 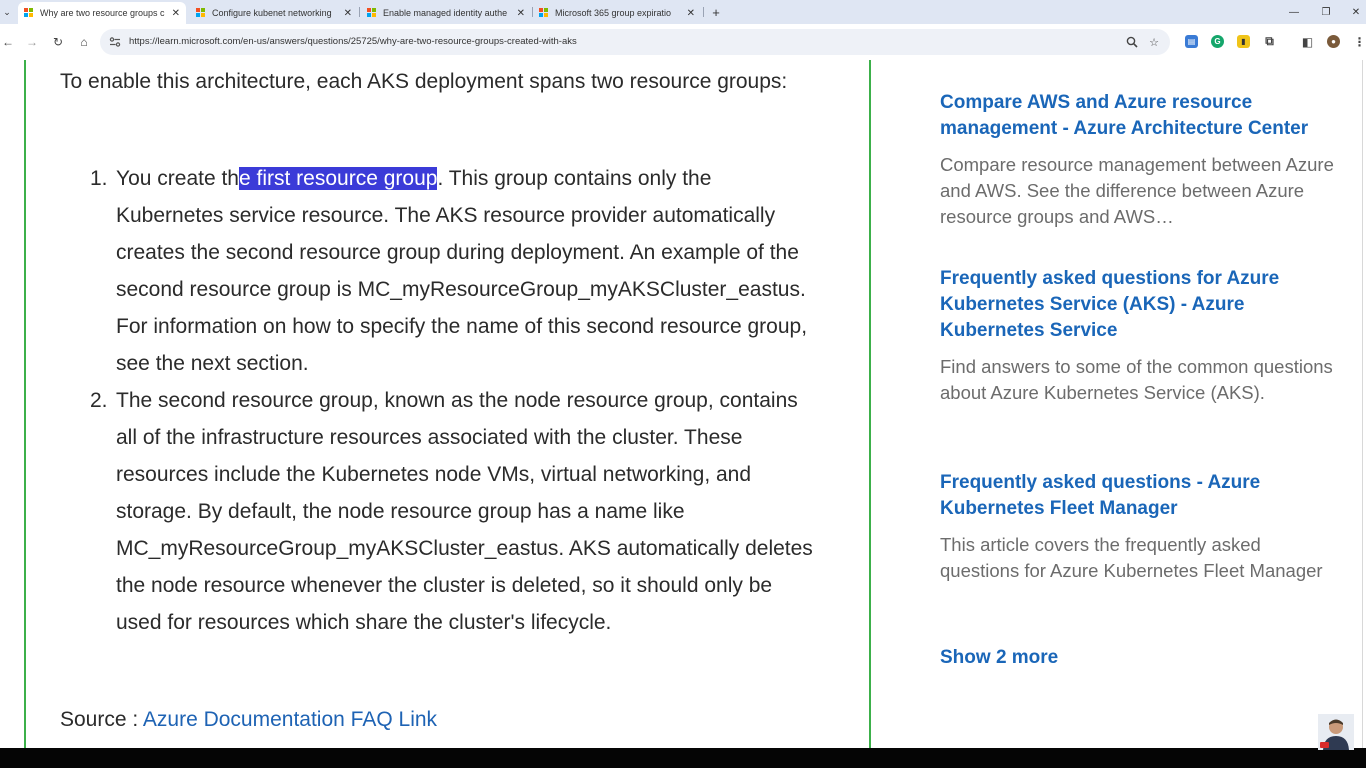 I want to click on puzzle-icon: ⧉, so click(x=1269, y=41).